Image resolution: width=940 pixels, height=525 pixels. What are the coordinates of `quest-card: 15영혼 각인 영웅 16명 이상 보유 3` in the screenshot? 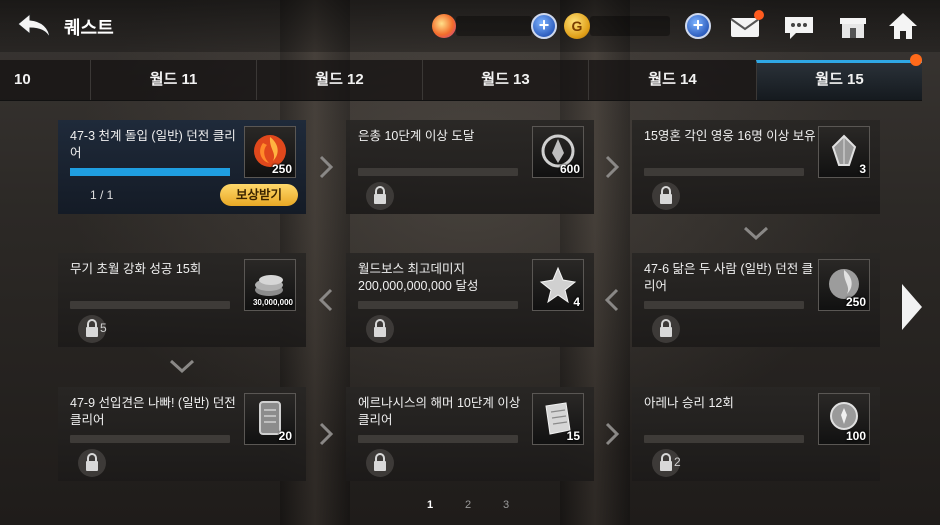 It's located at (756, 167).